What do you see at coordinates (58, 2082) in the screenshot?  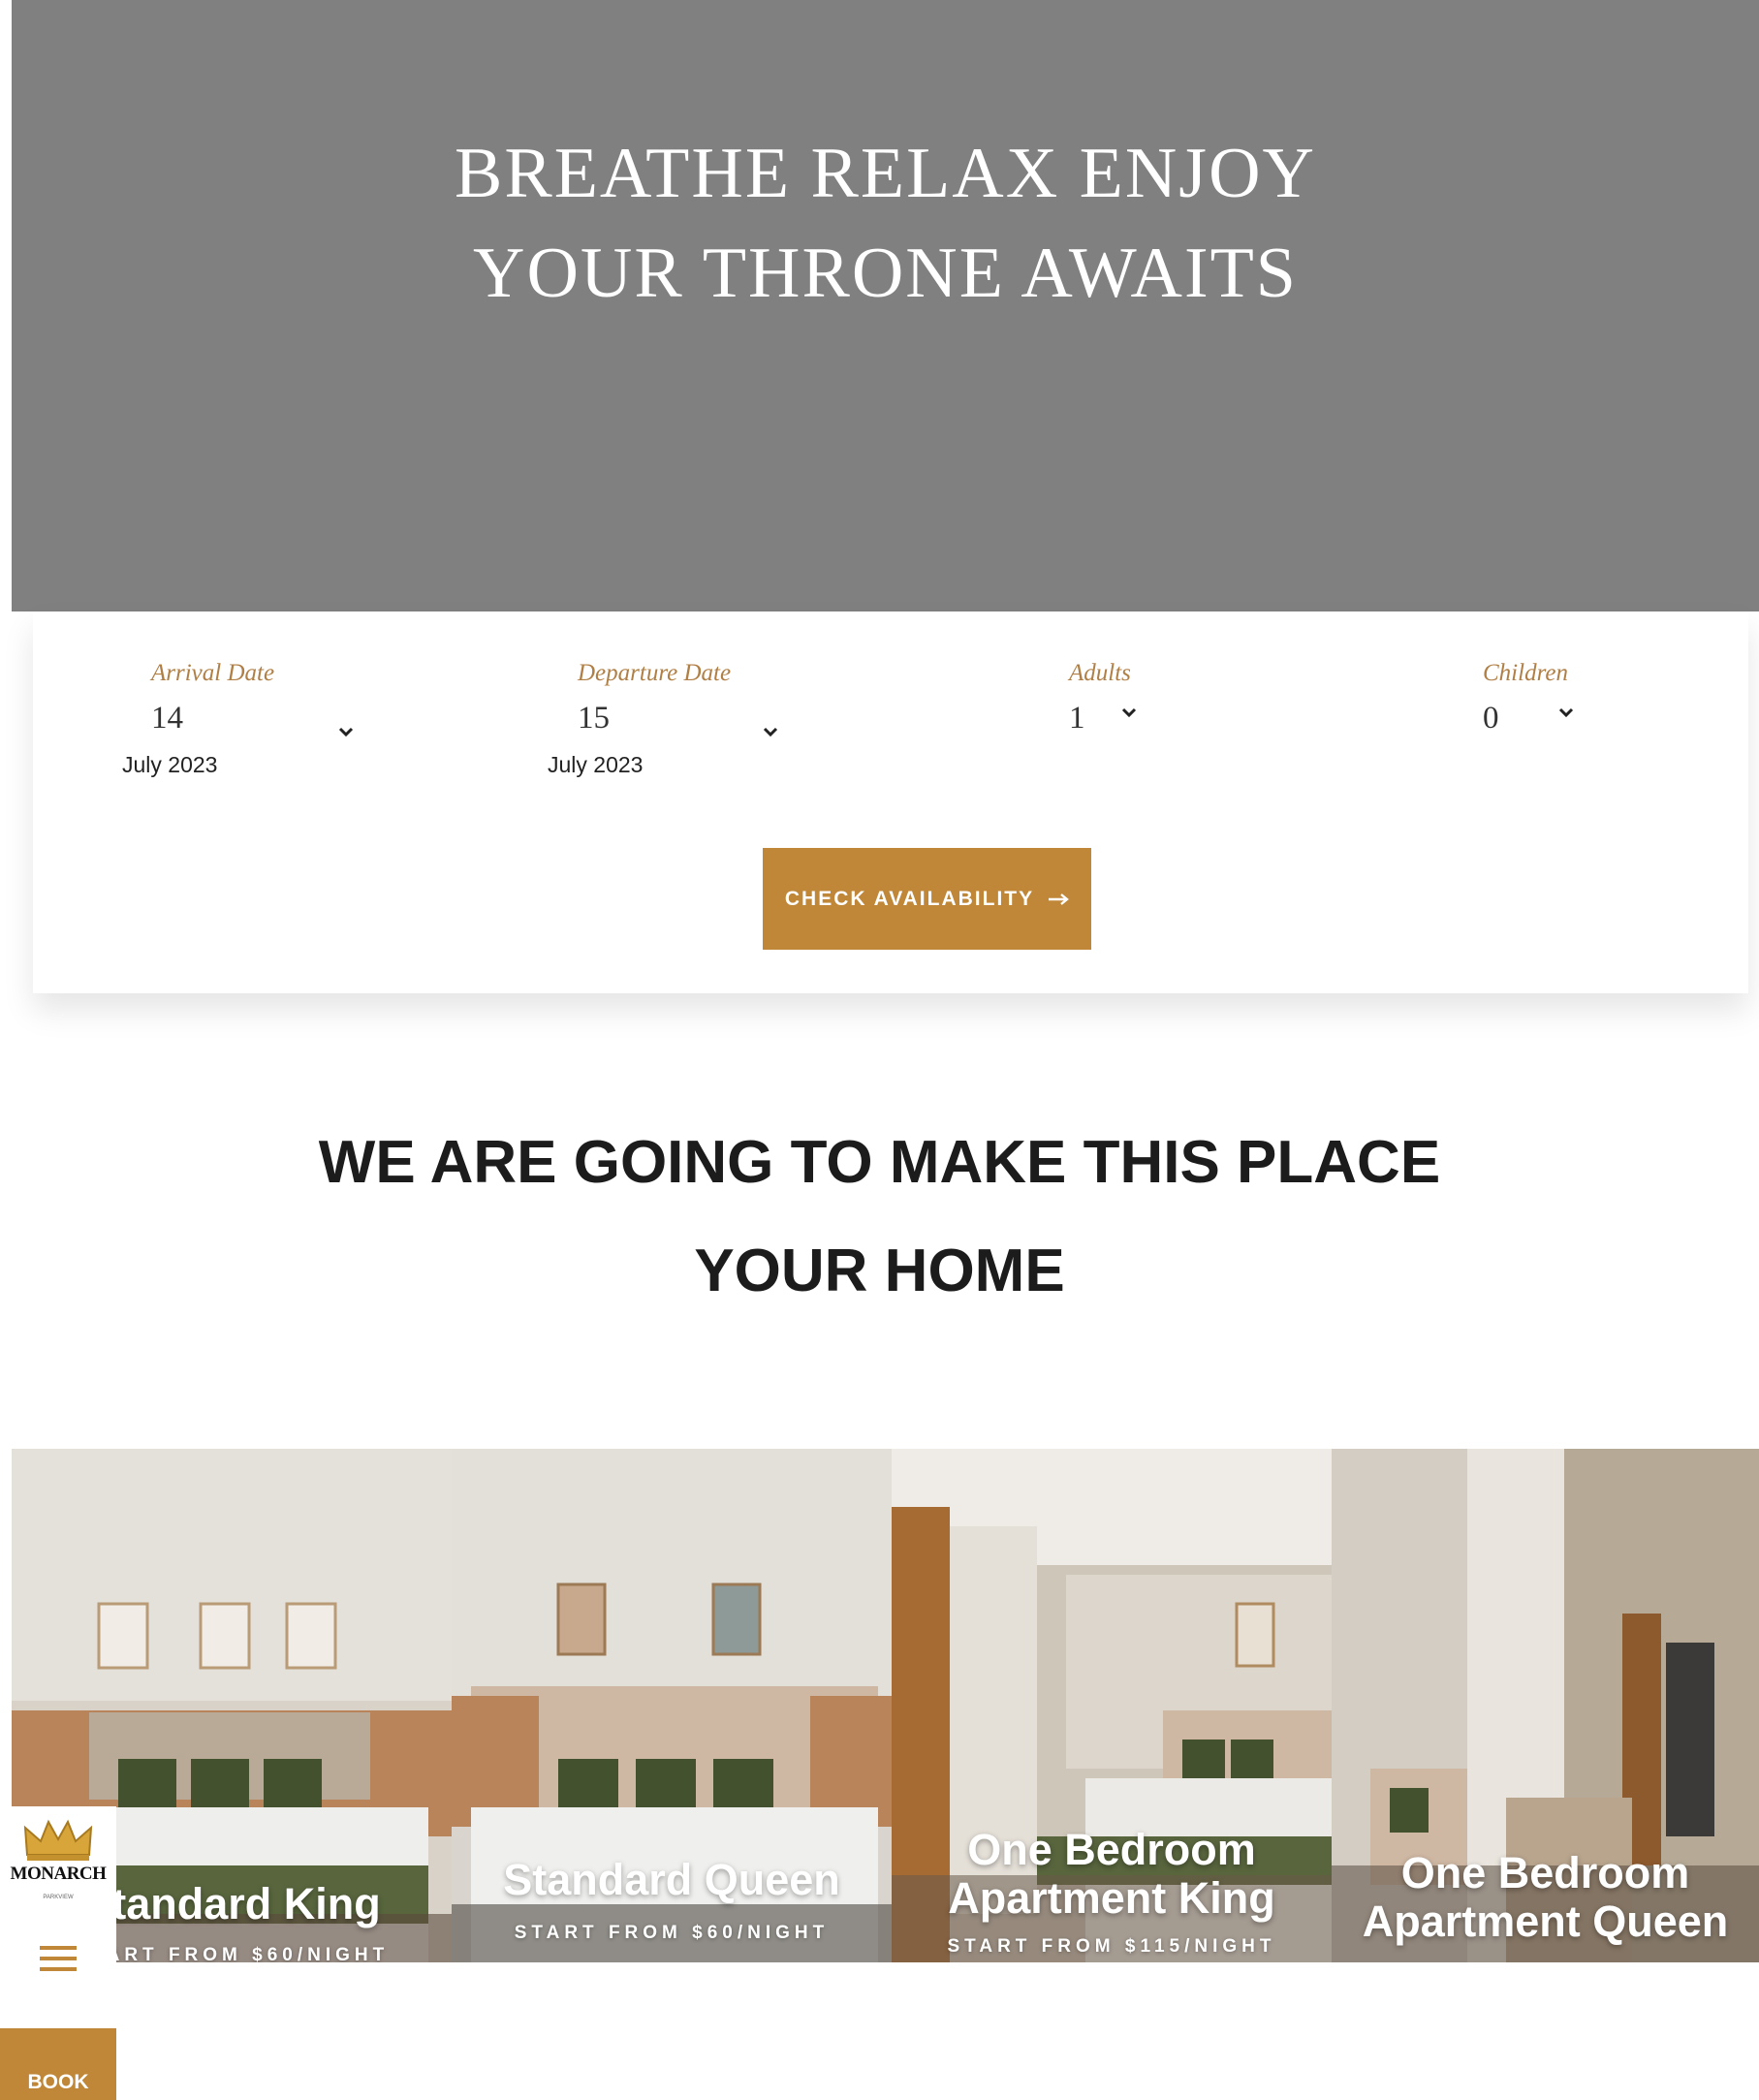 I see `book-label: BOOK` at bounding box center [58, 2082].